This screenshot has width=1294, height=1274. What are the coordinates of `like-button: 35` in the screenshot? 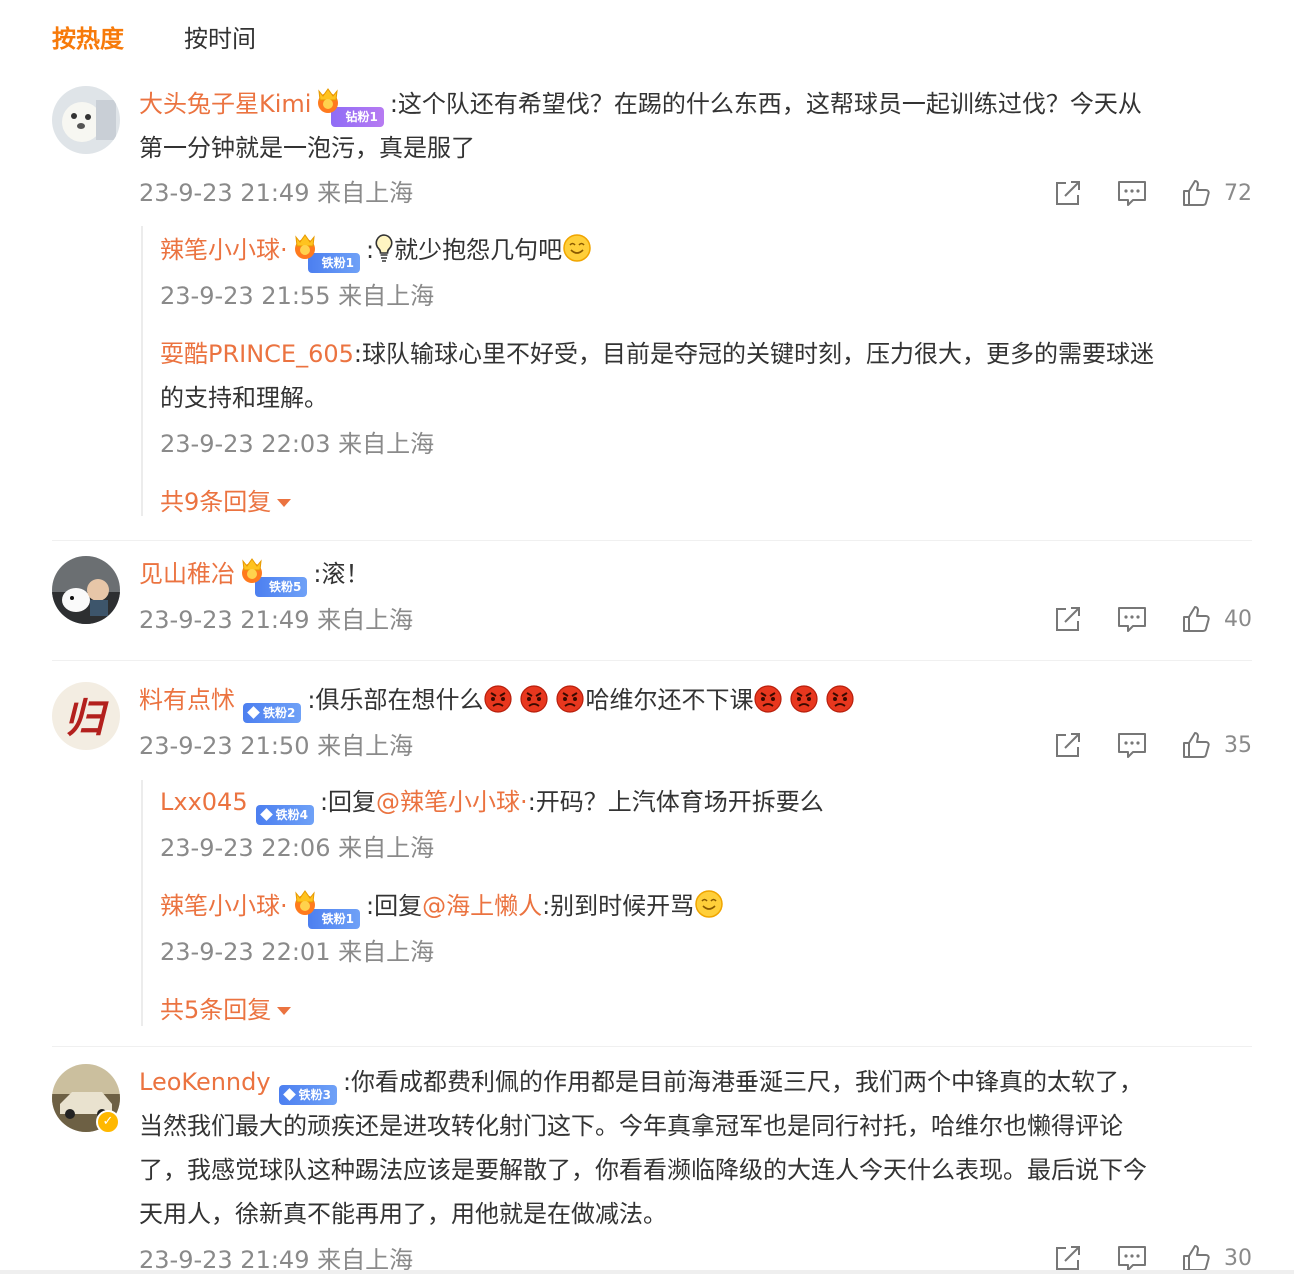 It's located at (1216, 745).